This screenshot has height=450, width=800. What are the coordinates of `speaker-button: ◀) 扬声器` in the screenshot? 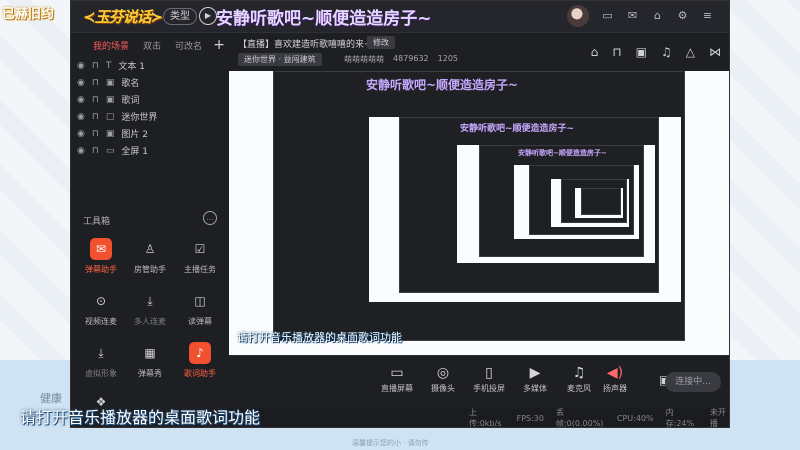 It's located at (615, 378).